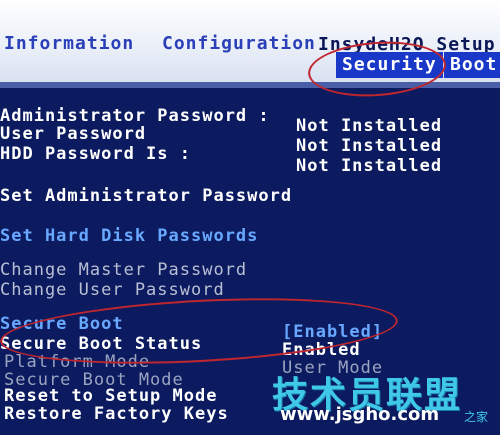  Describe the element at coordinates (69, 44) in the screenshot. I see `tab-information: Information` at that location.